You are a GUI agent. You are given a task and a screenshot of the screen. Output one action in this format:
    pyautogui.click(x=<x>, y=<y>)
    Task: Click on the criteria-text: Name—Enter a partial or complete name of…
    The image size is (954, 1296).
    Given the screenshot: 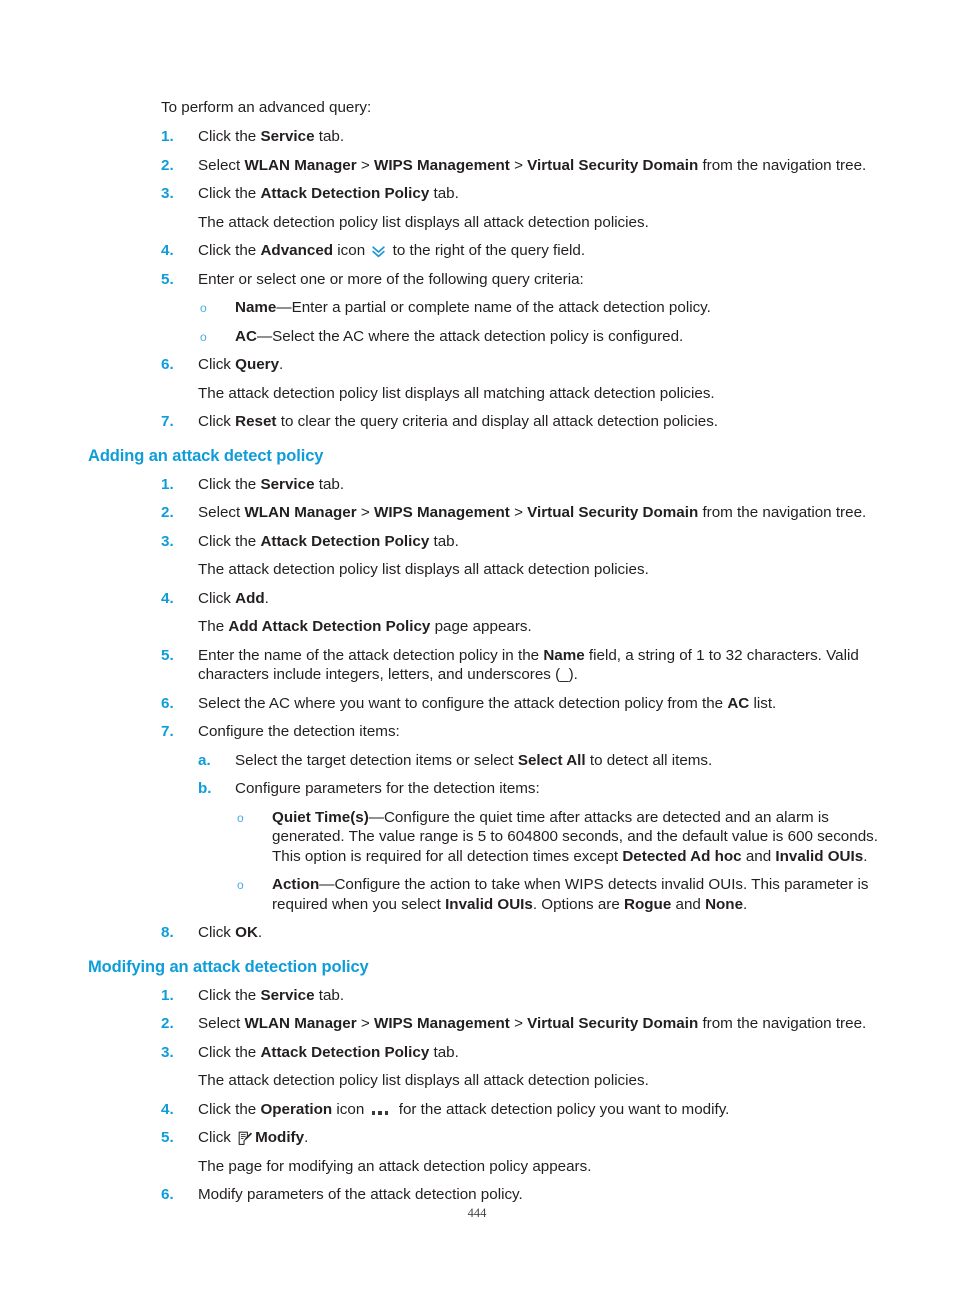 What is the action you would take?
    pyautogui.click(x=473, y=307)
    